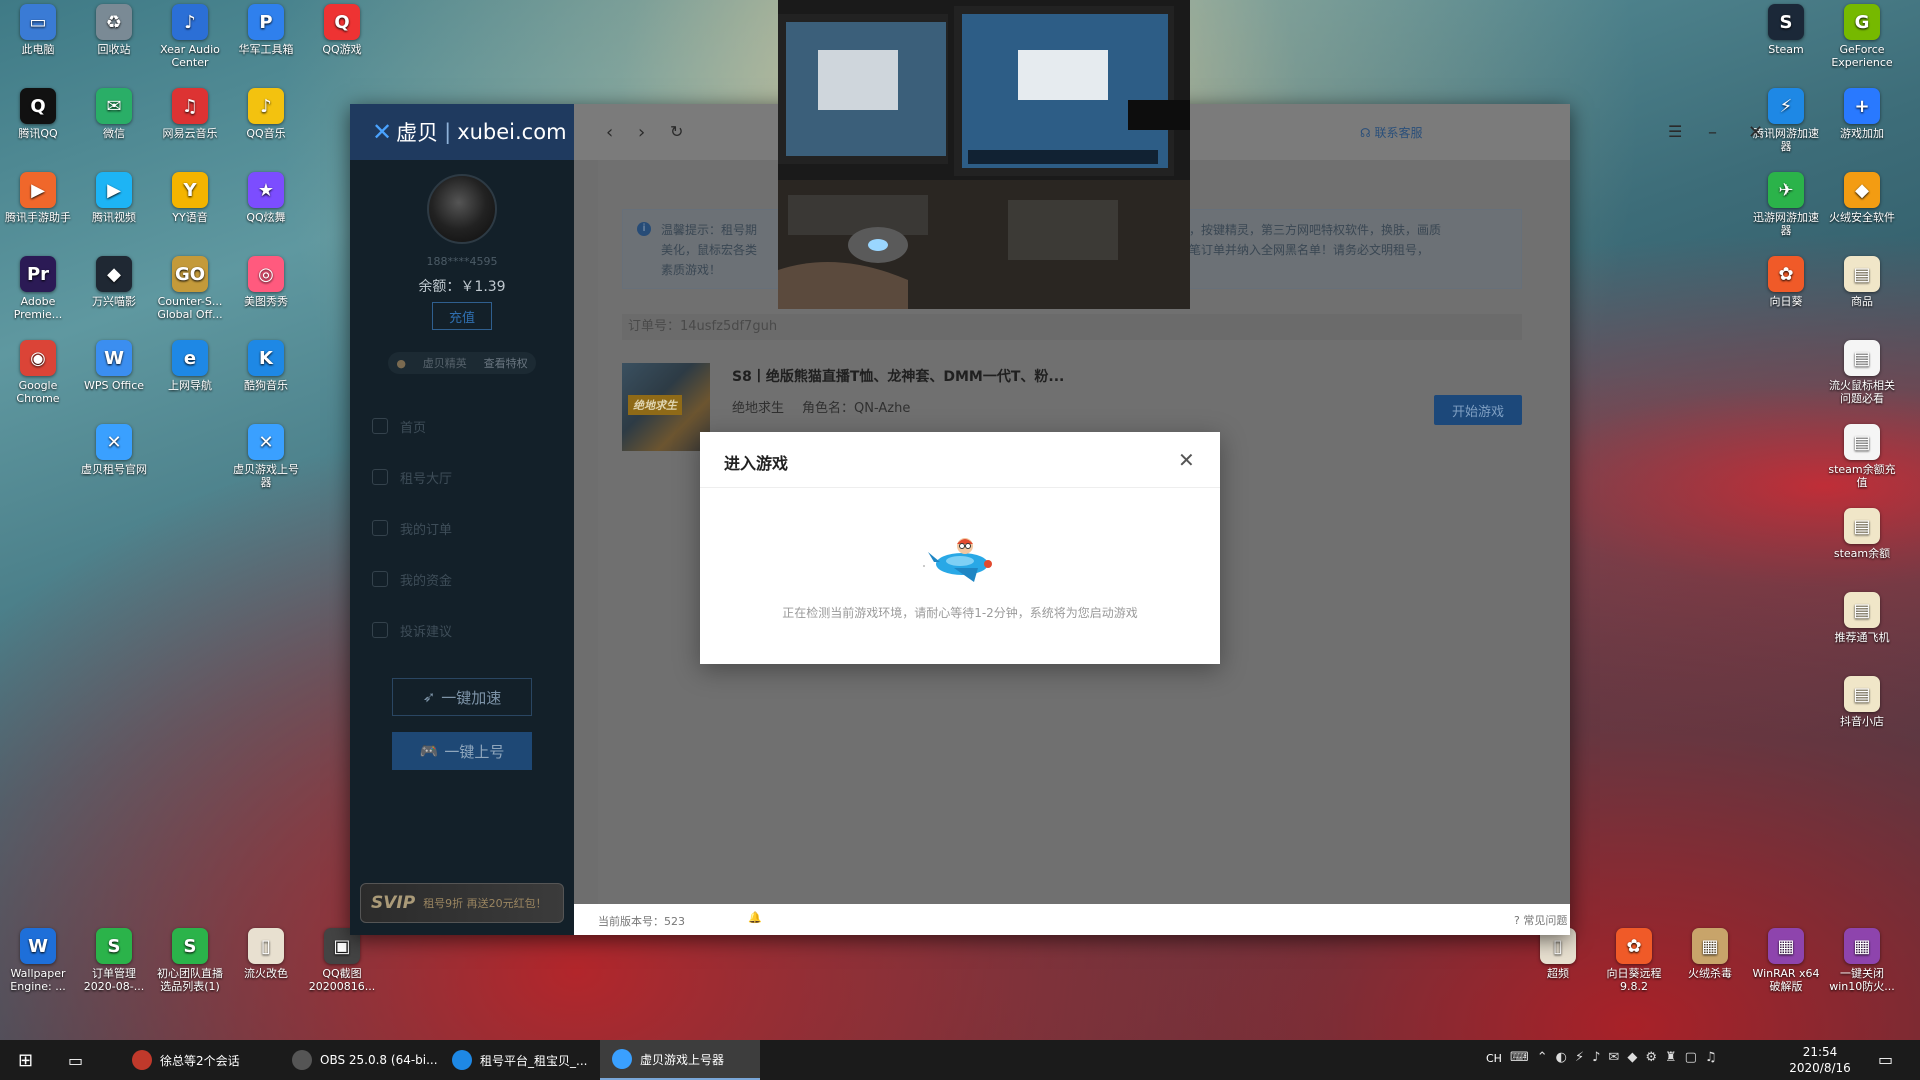  Describe the element at coordinates (1862, 392) in the screenshot. I see `desktop-icon-label: 流火鼠标相关问题必看` at that location.